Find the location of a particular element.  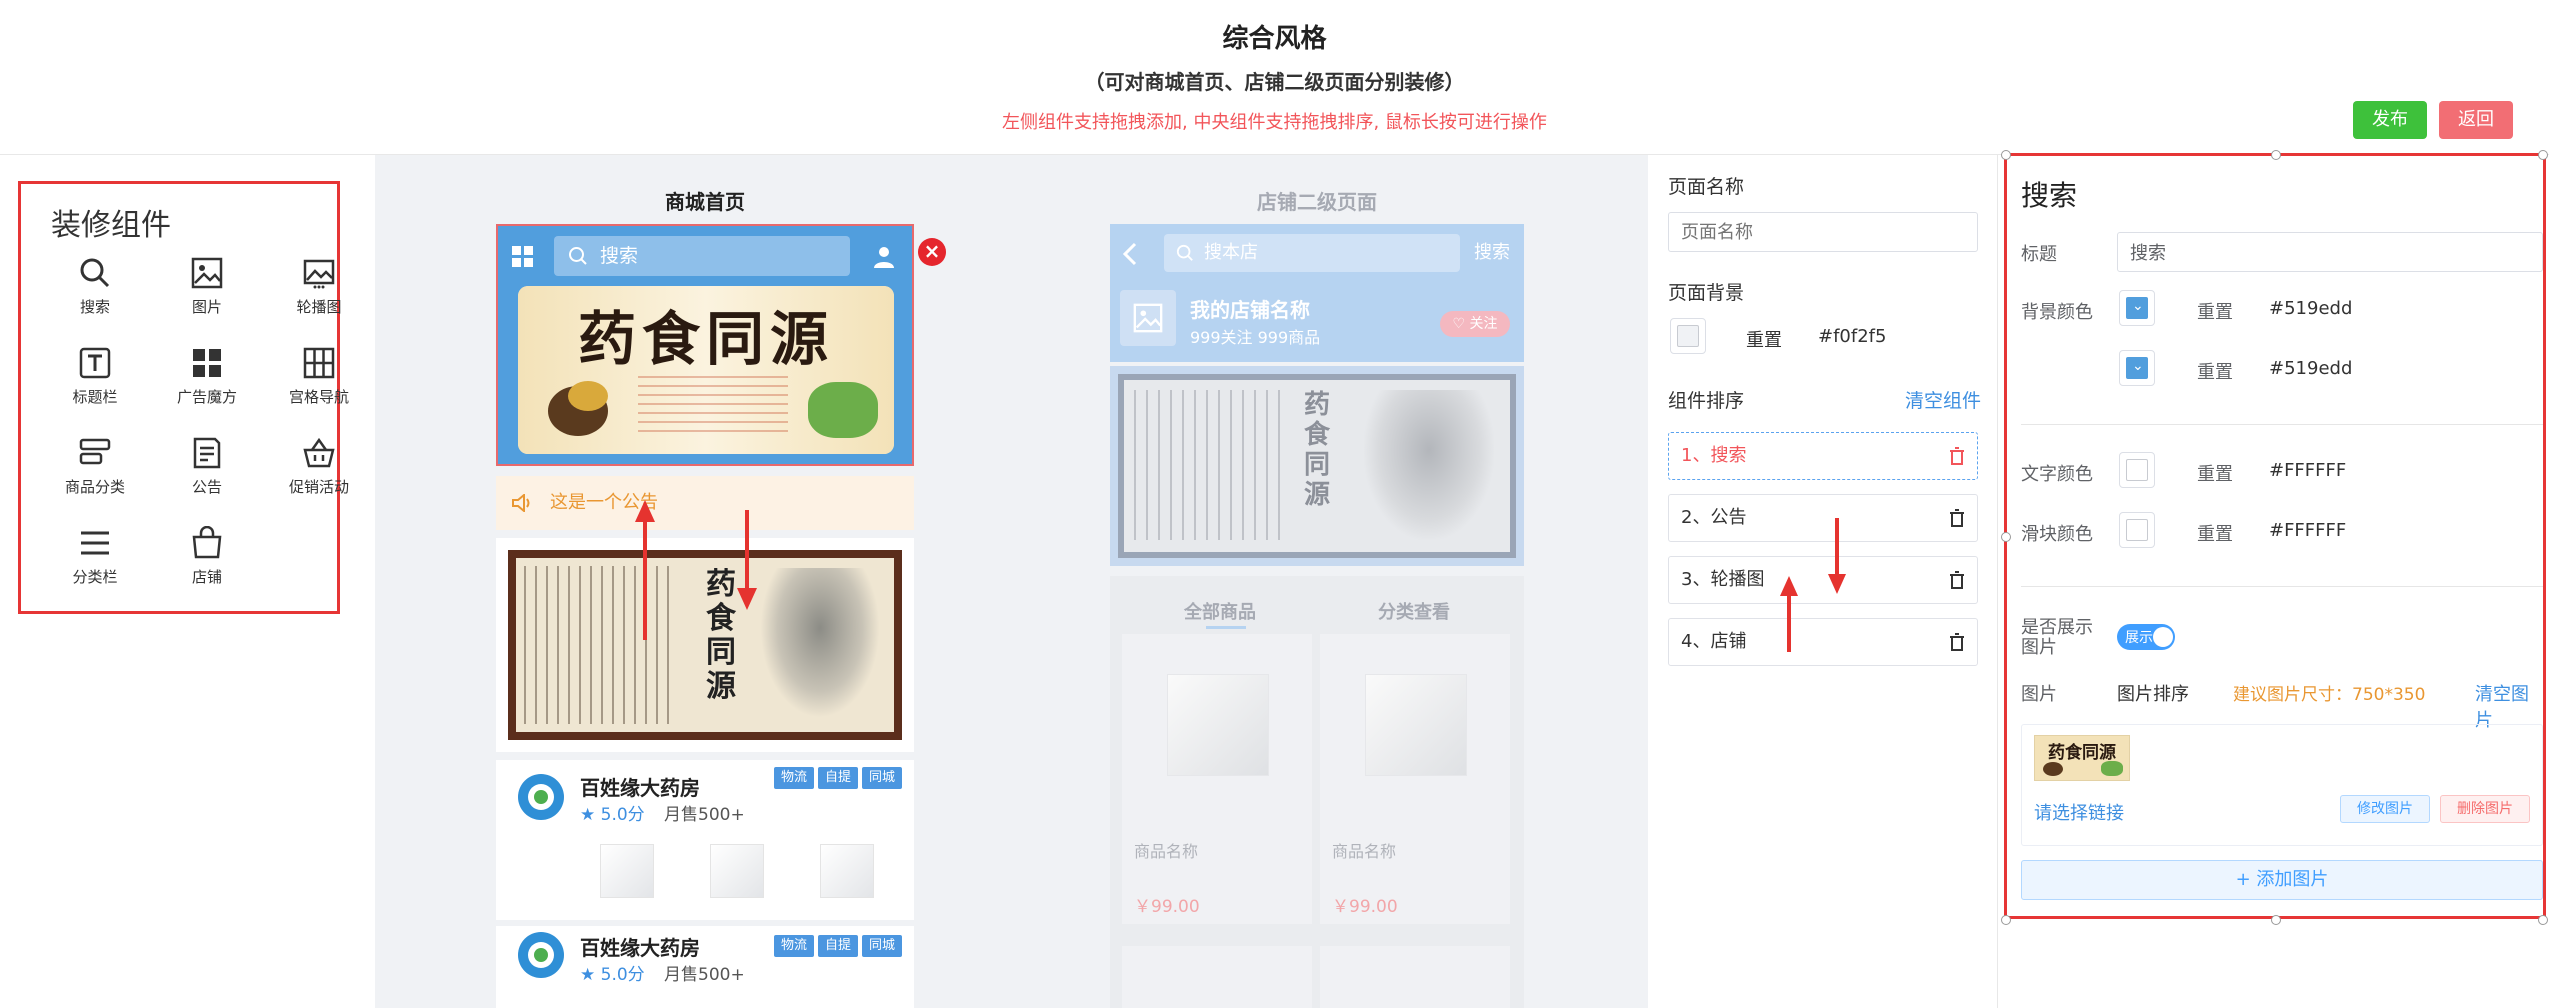

sort-item-carousel: 3、轮播图 is located at coordinates (1823, 580).